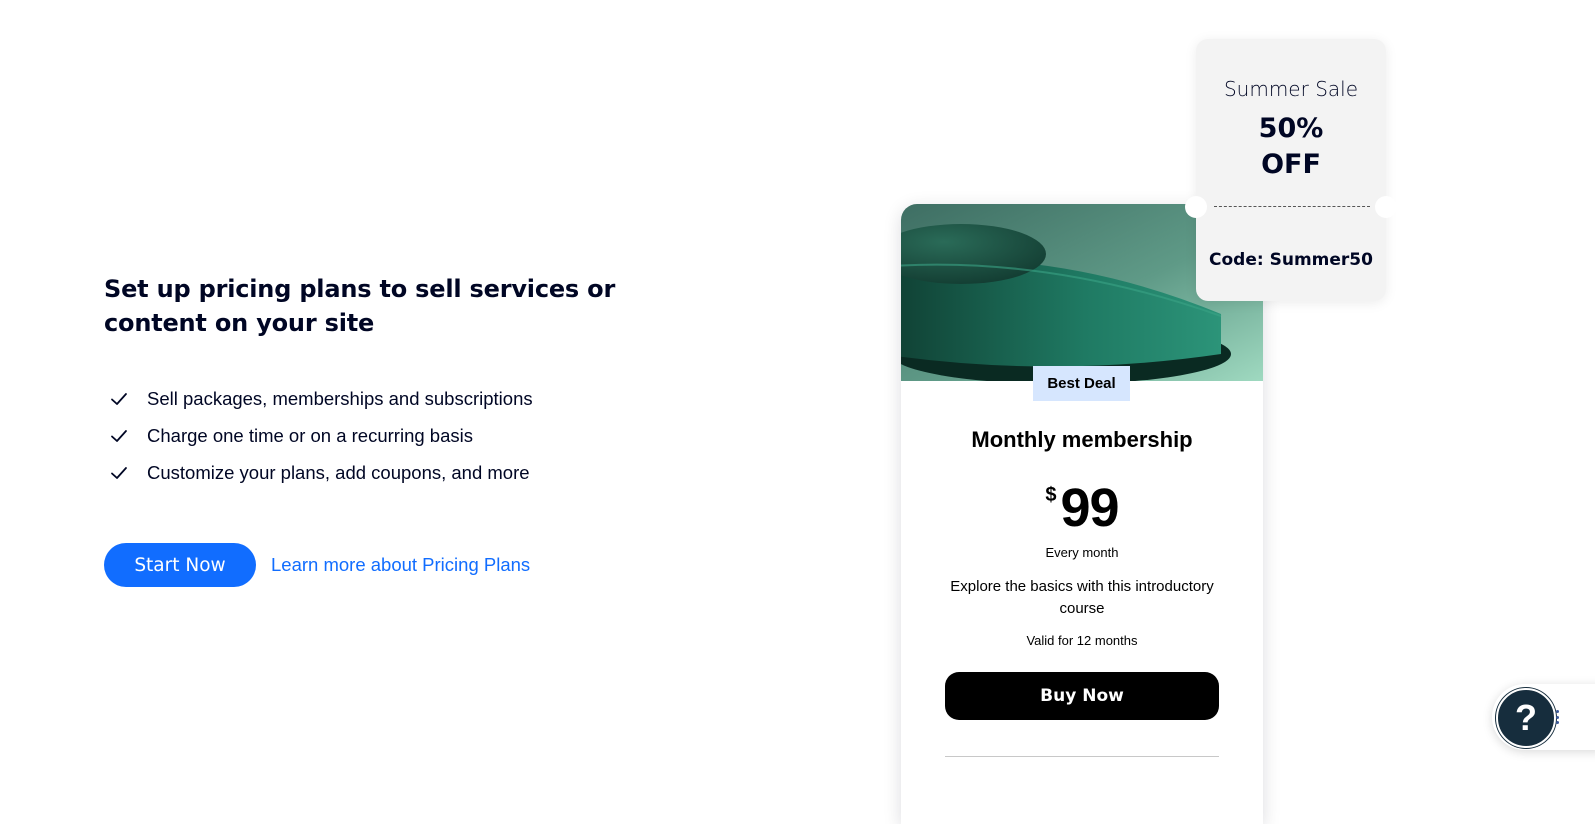  Describe the element at coordinates (1291, 164) in the screenshot. I see `discount-label: OFF` at that location.